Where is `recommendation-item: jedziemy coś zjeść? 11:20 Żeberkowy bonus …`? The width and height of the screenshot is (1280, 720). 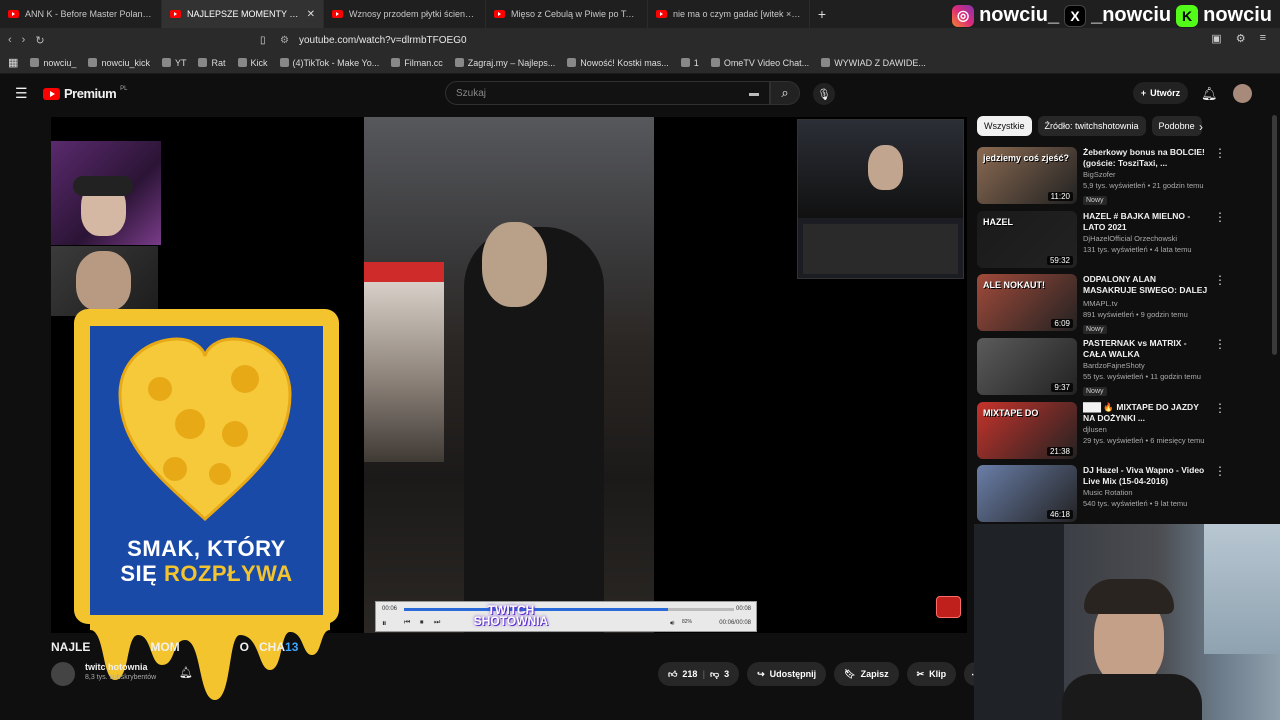 recommendation-item: jedziemy coś zjeść? 11:20 Żeberkowy bonus … is located at coordinates (1101, 177).